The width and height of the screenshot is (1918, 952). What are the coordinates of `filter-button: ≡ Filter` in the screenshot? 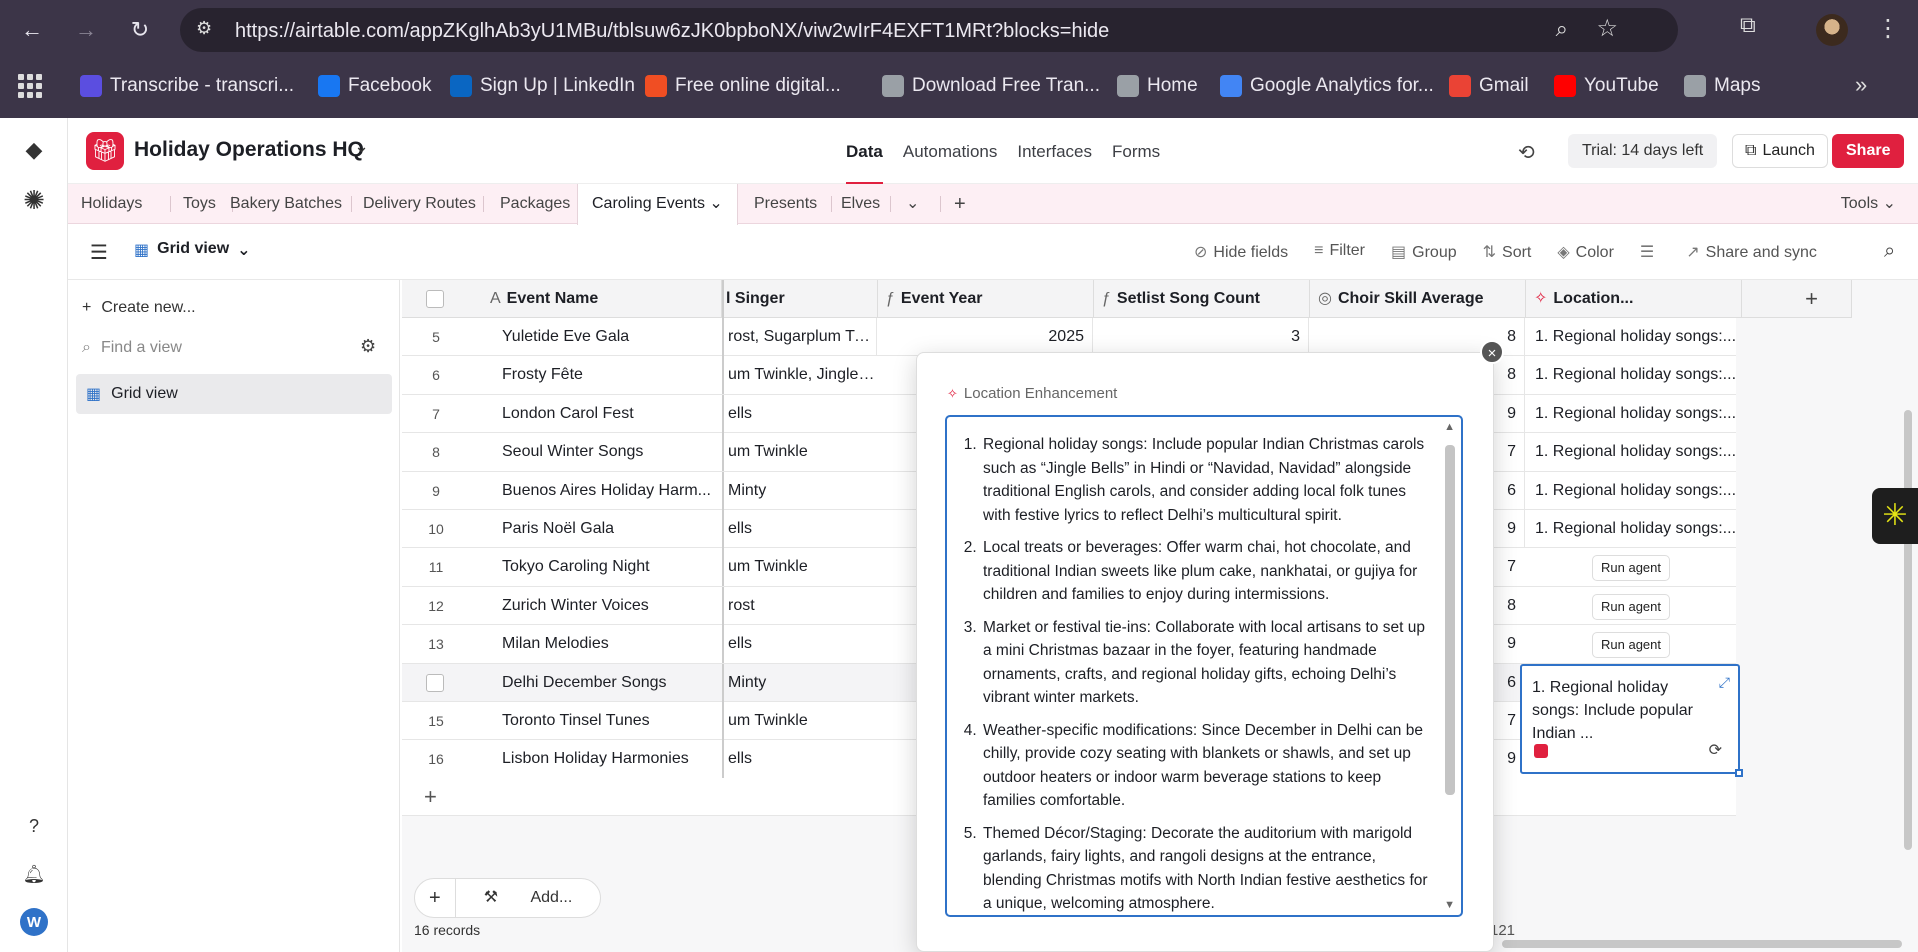 It's located at (1339, 252).